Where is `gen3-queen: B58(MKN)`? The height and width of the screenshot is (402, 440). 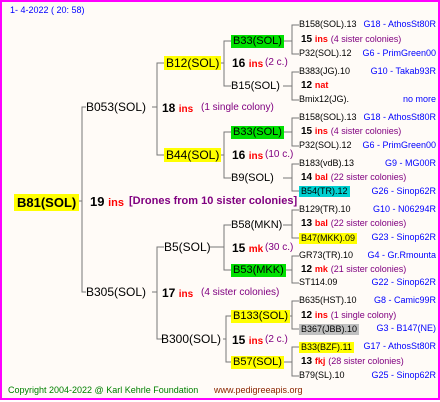
gen3-queen: B58(MKN) is located at coordinates (256, 225).